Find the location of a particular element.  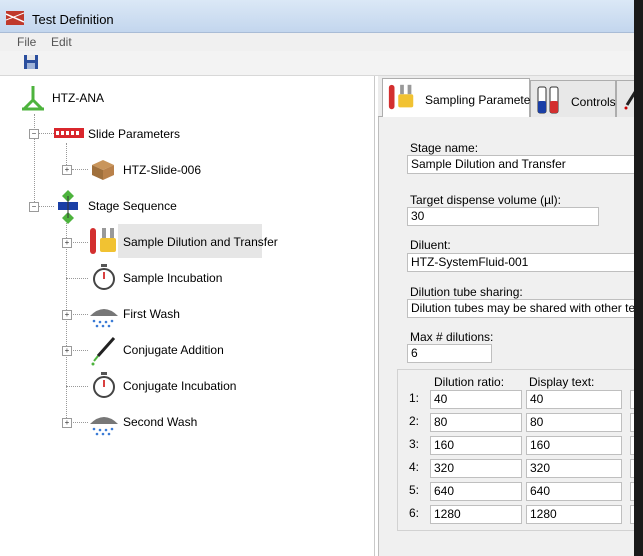

display-text-input: 1280 is located at coordinates (574, 514).